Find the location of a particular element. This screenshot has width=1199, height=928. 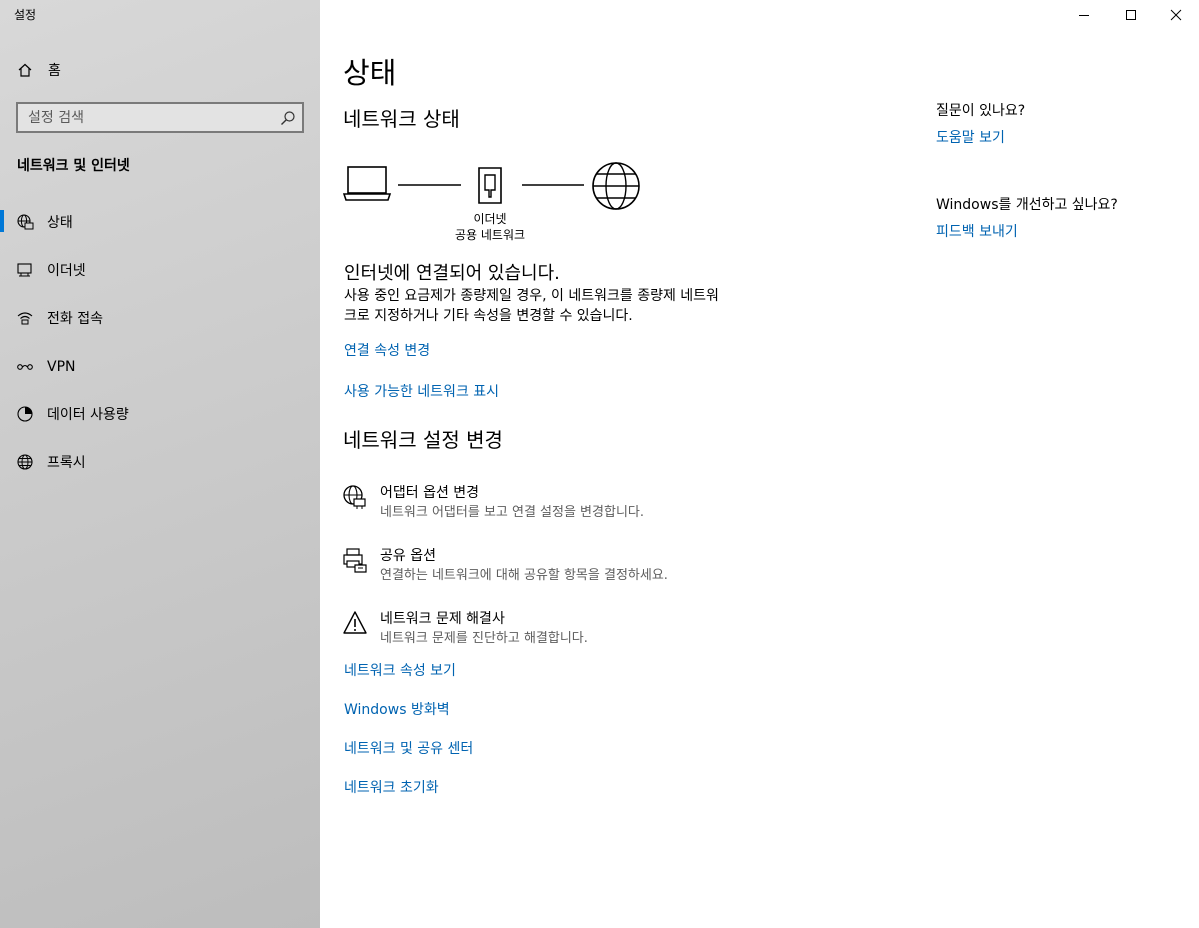

sidebar-item-data-usage: 데이터 사용량 is located at coordinates (160, 414).